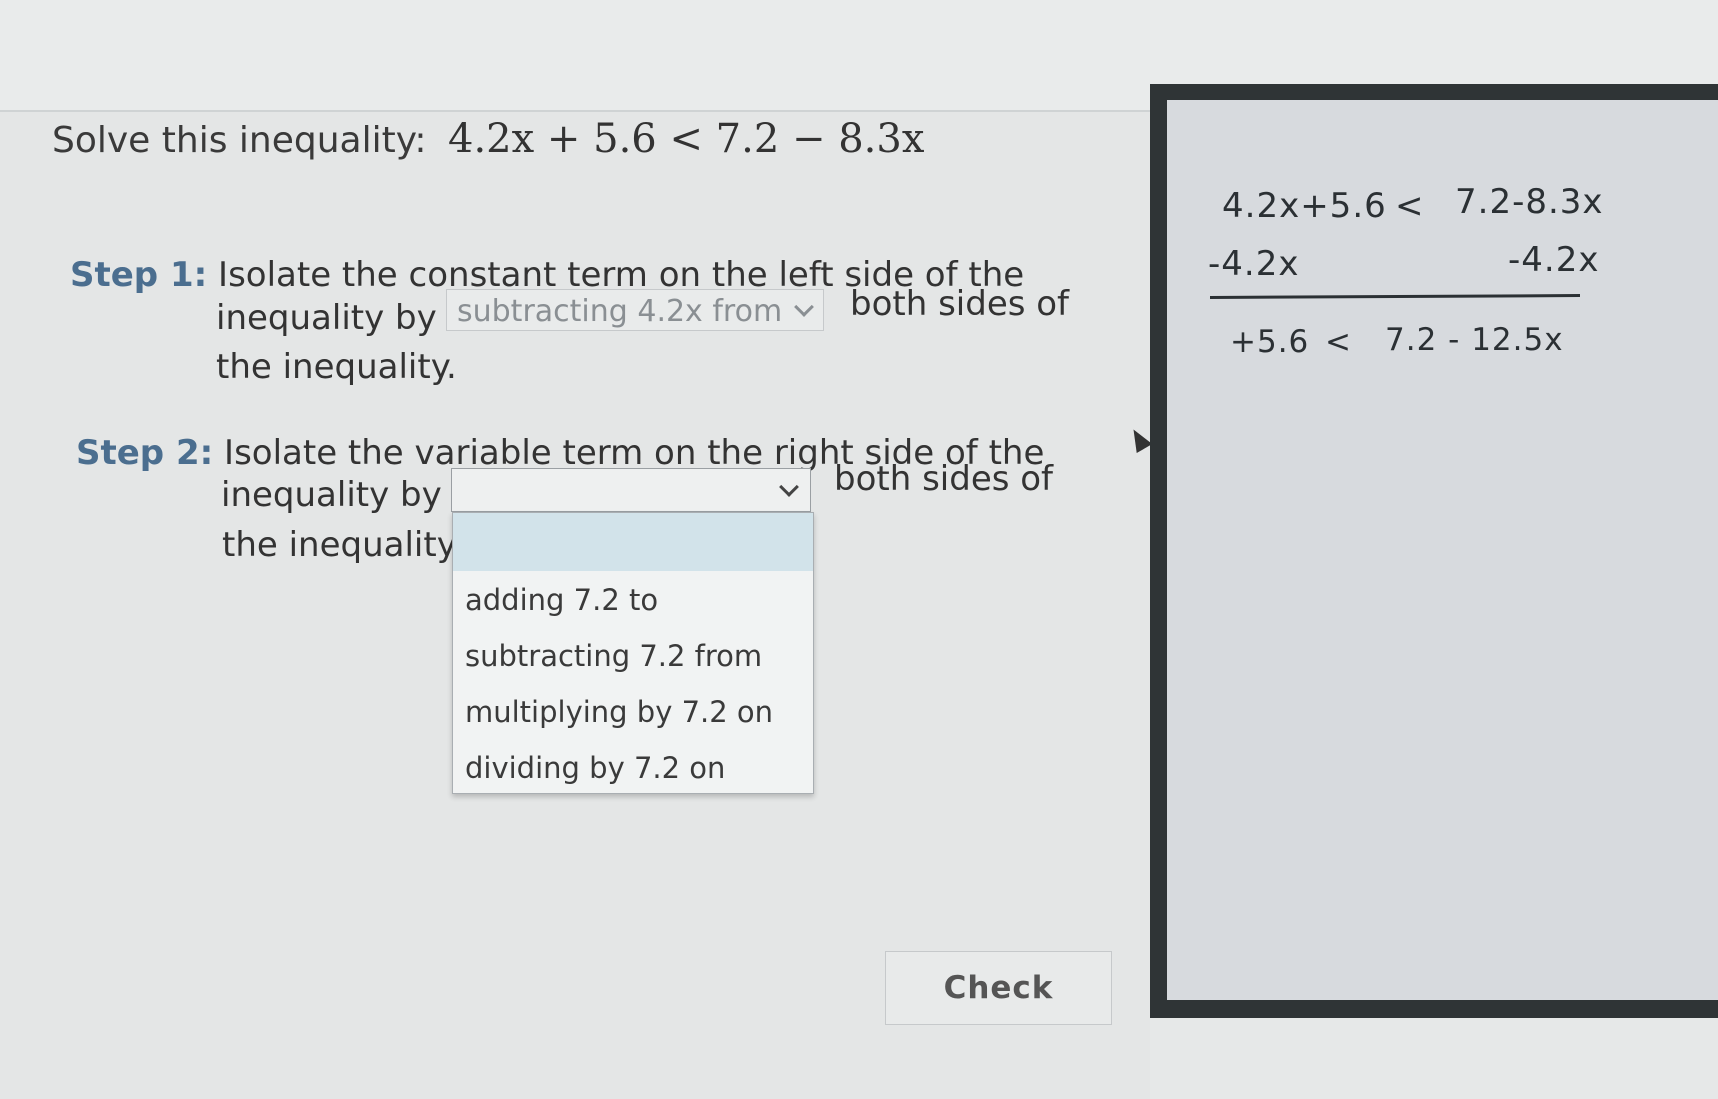  I want to click on hw-line3-op: <, so click(1338, 342).